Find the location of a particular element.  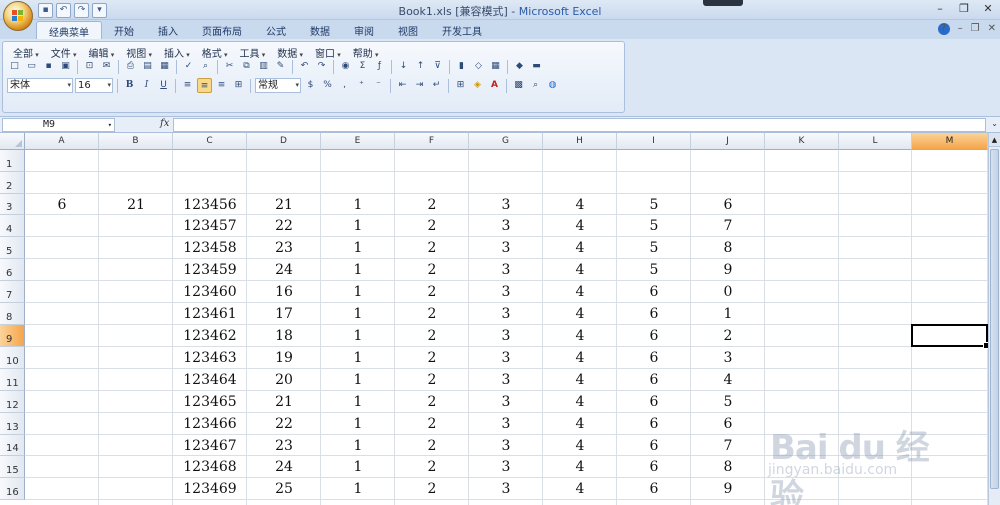

new-file-icon: □ is located at coordinates (14, 66).